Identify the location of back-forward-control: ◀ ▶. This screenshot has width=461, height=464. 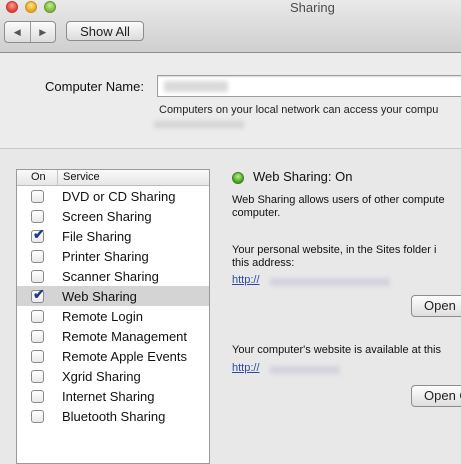
(30, 32).